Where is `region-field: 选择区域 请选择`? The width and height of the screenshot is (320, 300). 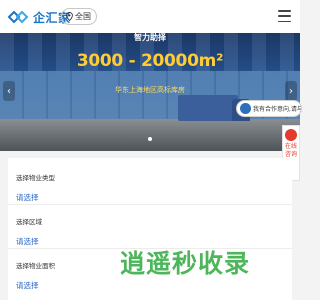
region-field: 选择区域 请选择 is located at coordinates (29, 231).